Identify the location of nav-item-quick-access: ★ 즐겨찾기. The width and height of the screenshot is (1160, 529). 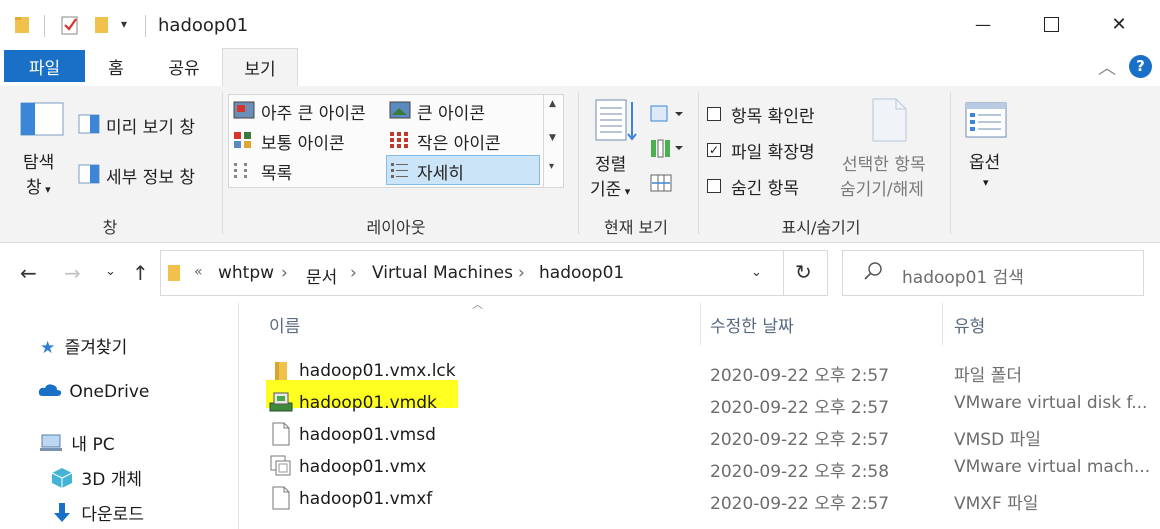
(83, 345).